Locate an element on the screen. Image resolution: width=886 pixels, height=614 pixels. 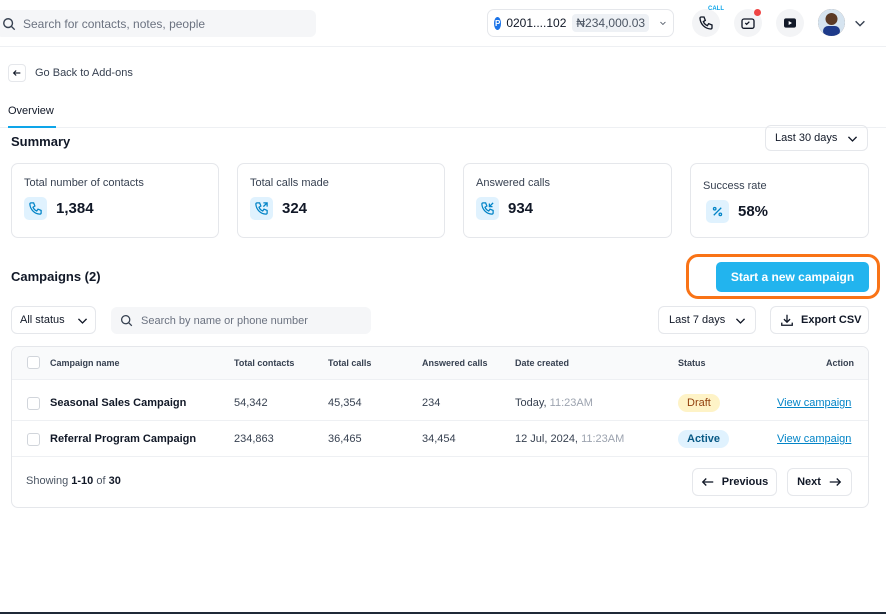
stat-value: 934 is located at coordinates (521, 208).